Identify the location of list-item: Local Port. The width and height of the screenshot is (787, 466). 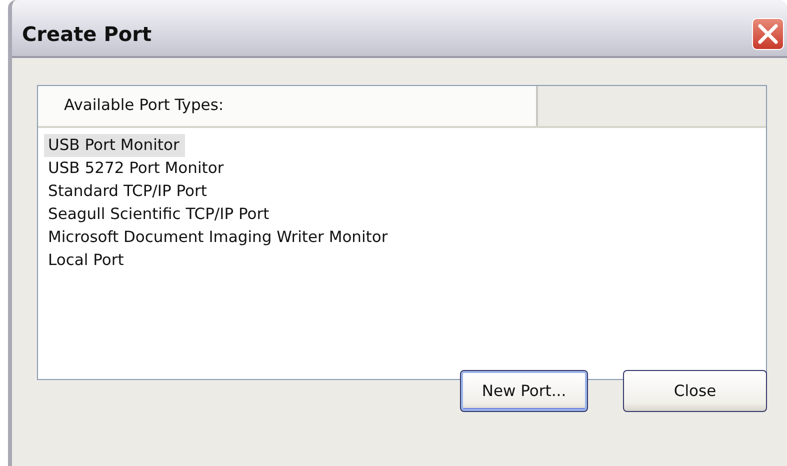
(87, 260).